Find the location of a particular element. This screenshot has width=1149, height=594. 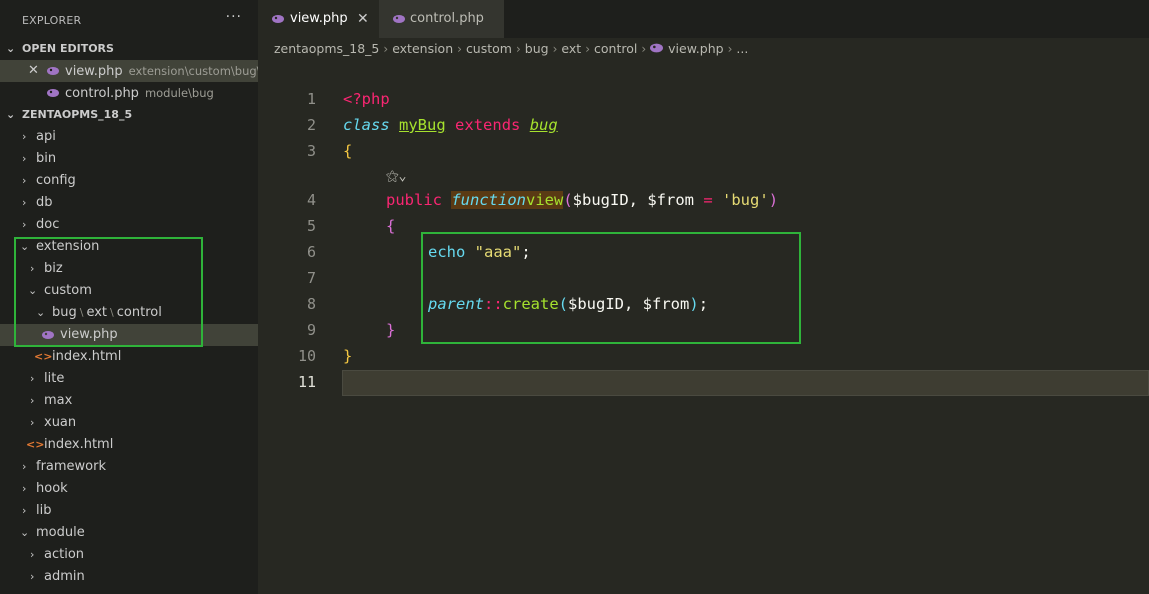

tab-label: view.php is located at coordinates (319, 18).